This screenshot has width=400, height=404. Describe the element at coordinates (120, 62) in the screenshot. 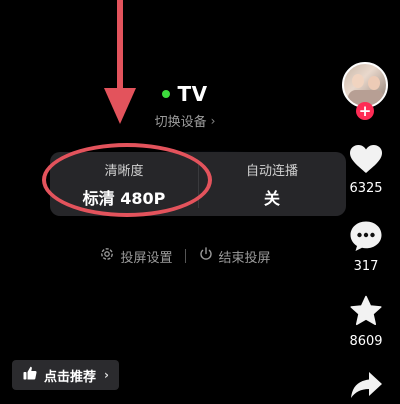

I see `annotation-arrow` at that location.